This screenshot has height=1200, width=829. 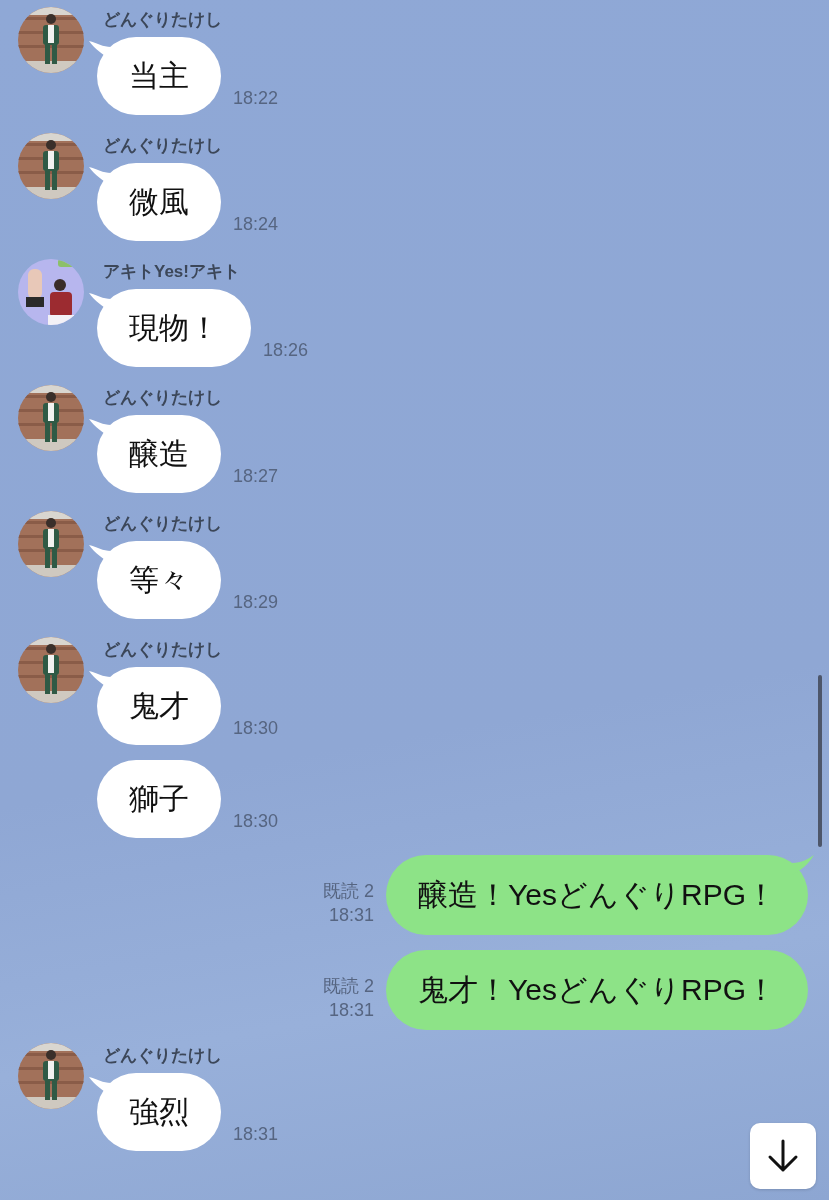 What do you see at coordinates (256, 224) in the screenshot?
I see `message-time: 18:24` at bounding box center [256, 224].